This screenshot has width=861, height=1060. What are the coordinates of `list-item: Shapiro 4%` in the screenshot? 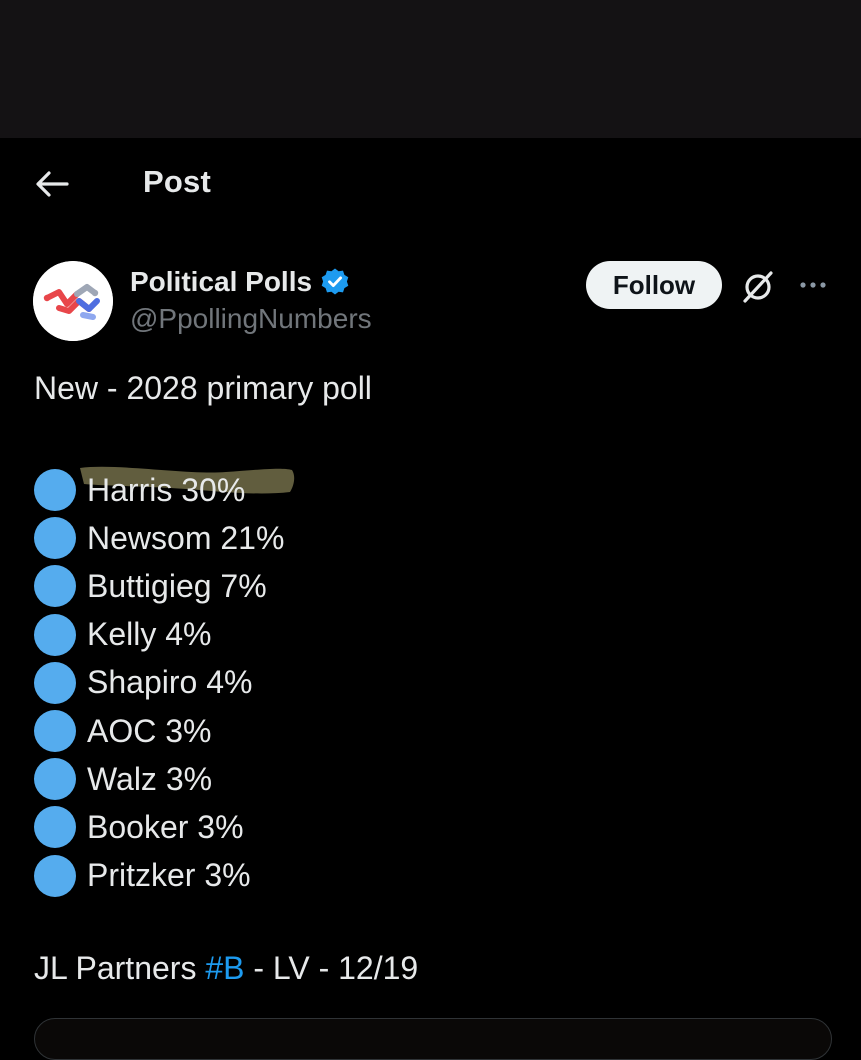 It's located at (284, 683).